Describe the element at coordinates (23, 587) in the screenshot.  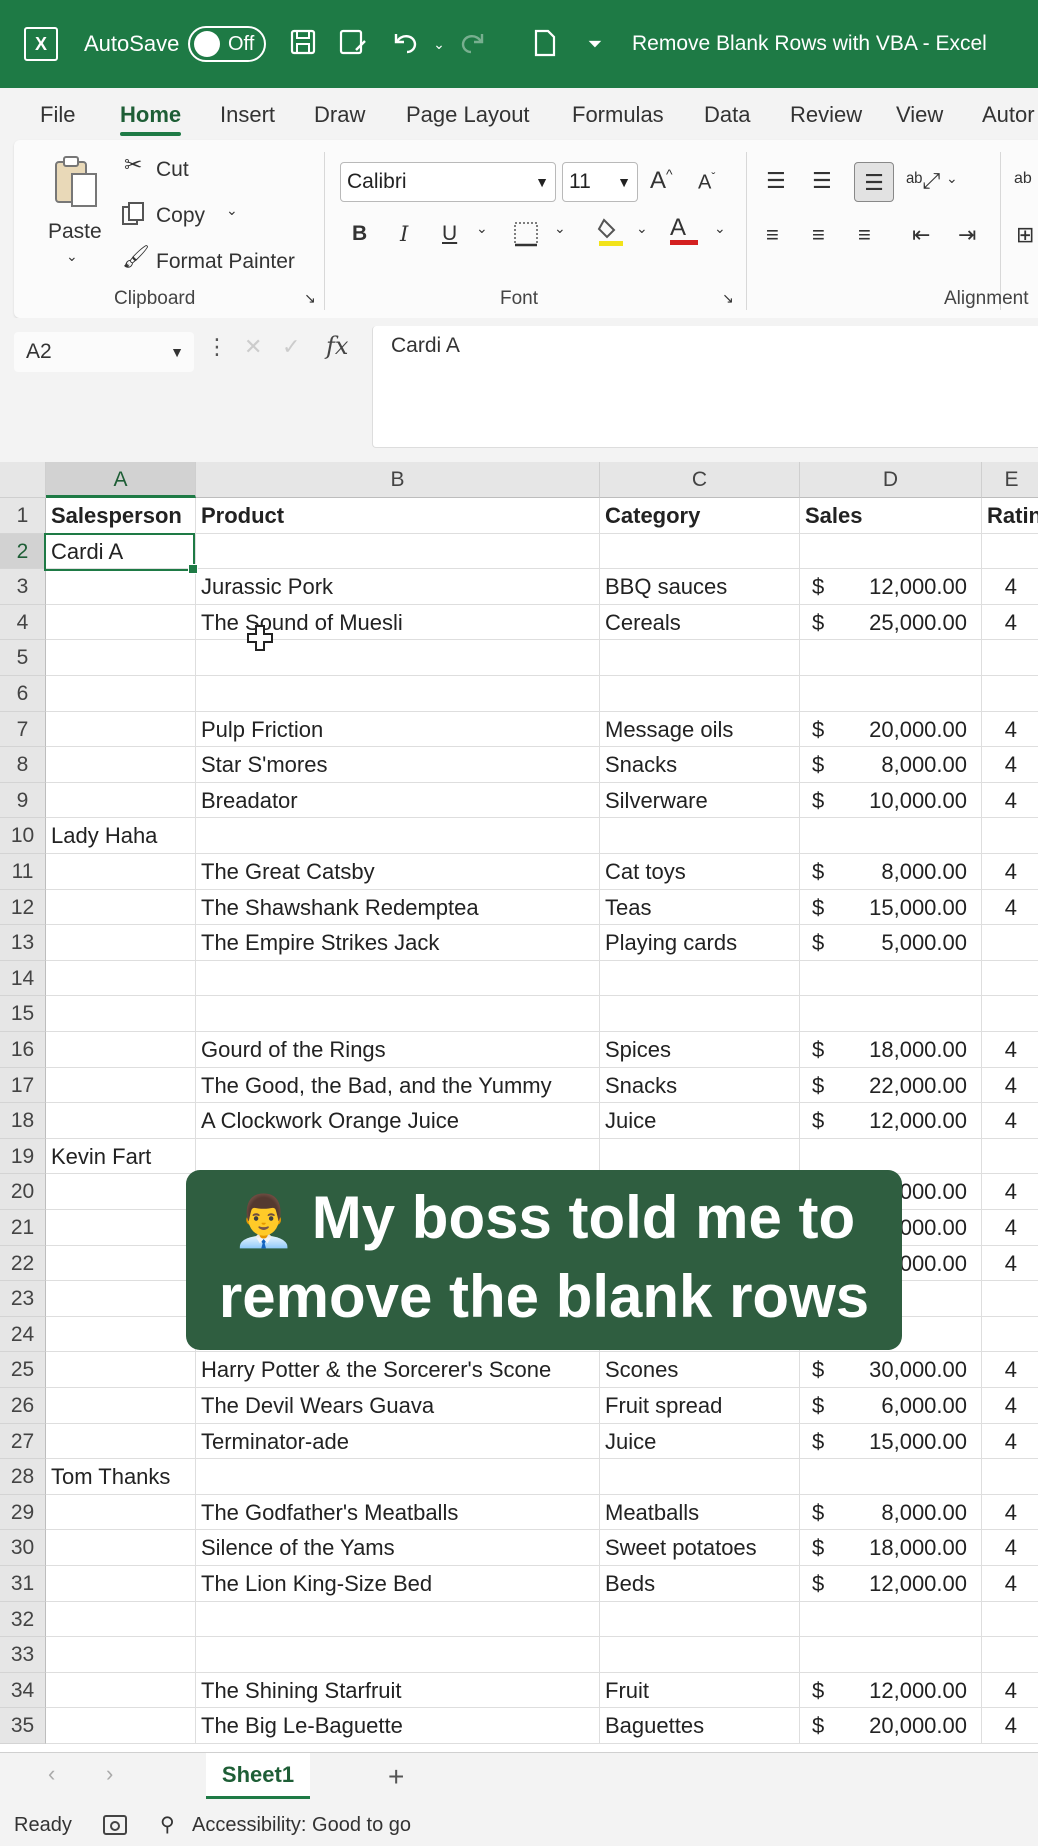
I see `row-header: 3` at that location.